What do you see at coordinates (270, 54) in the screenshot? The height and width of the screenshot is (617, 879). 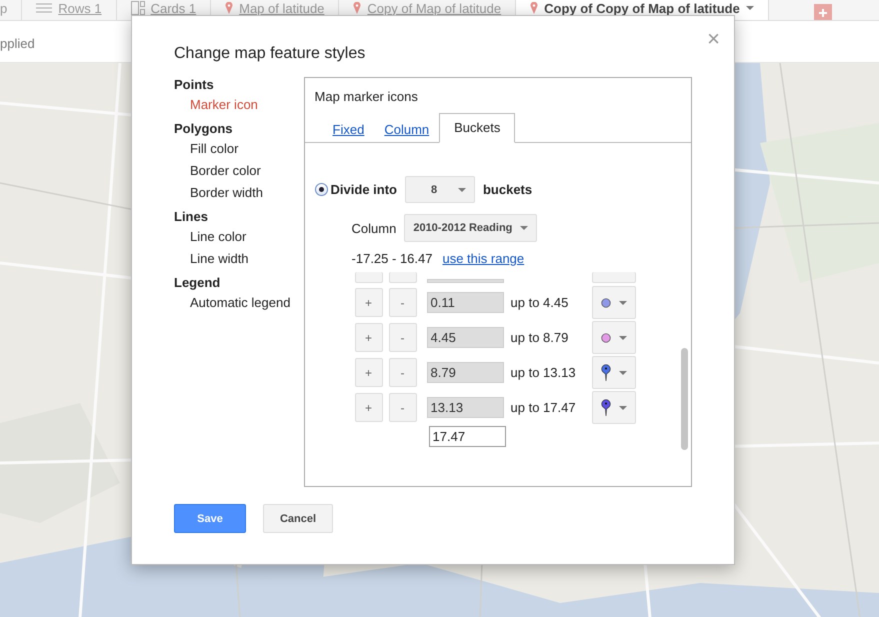 I see `dialog-title: Change map feature styles` at bounding box center [270, 54].